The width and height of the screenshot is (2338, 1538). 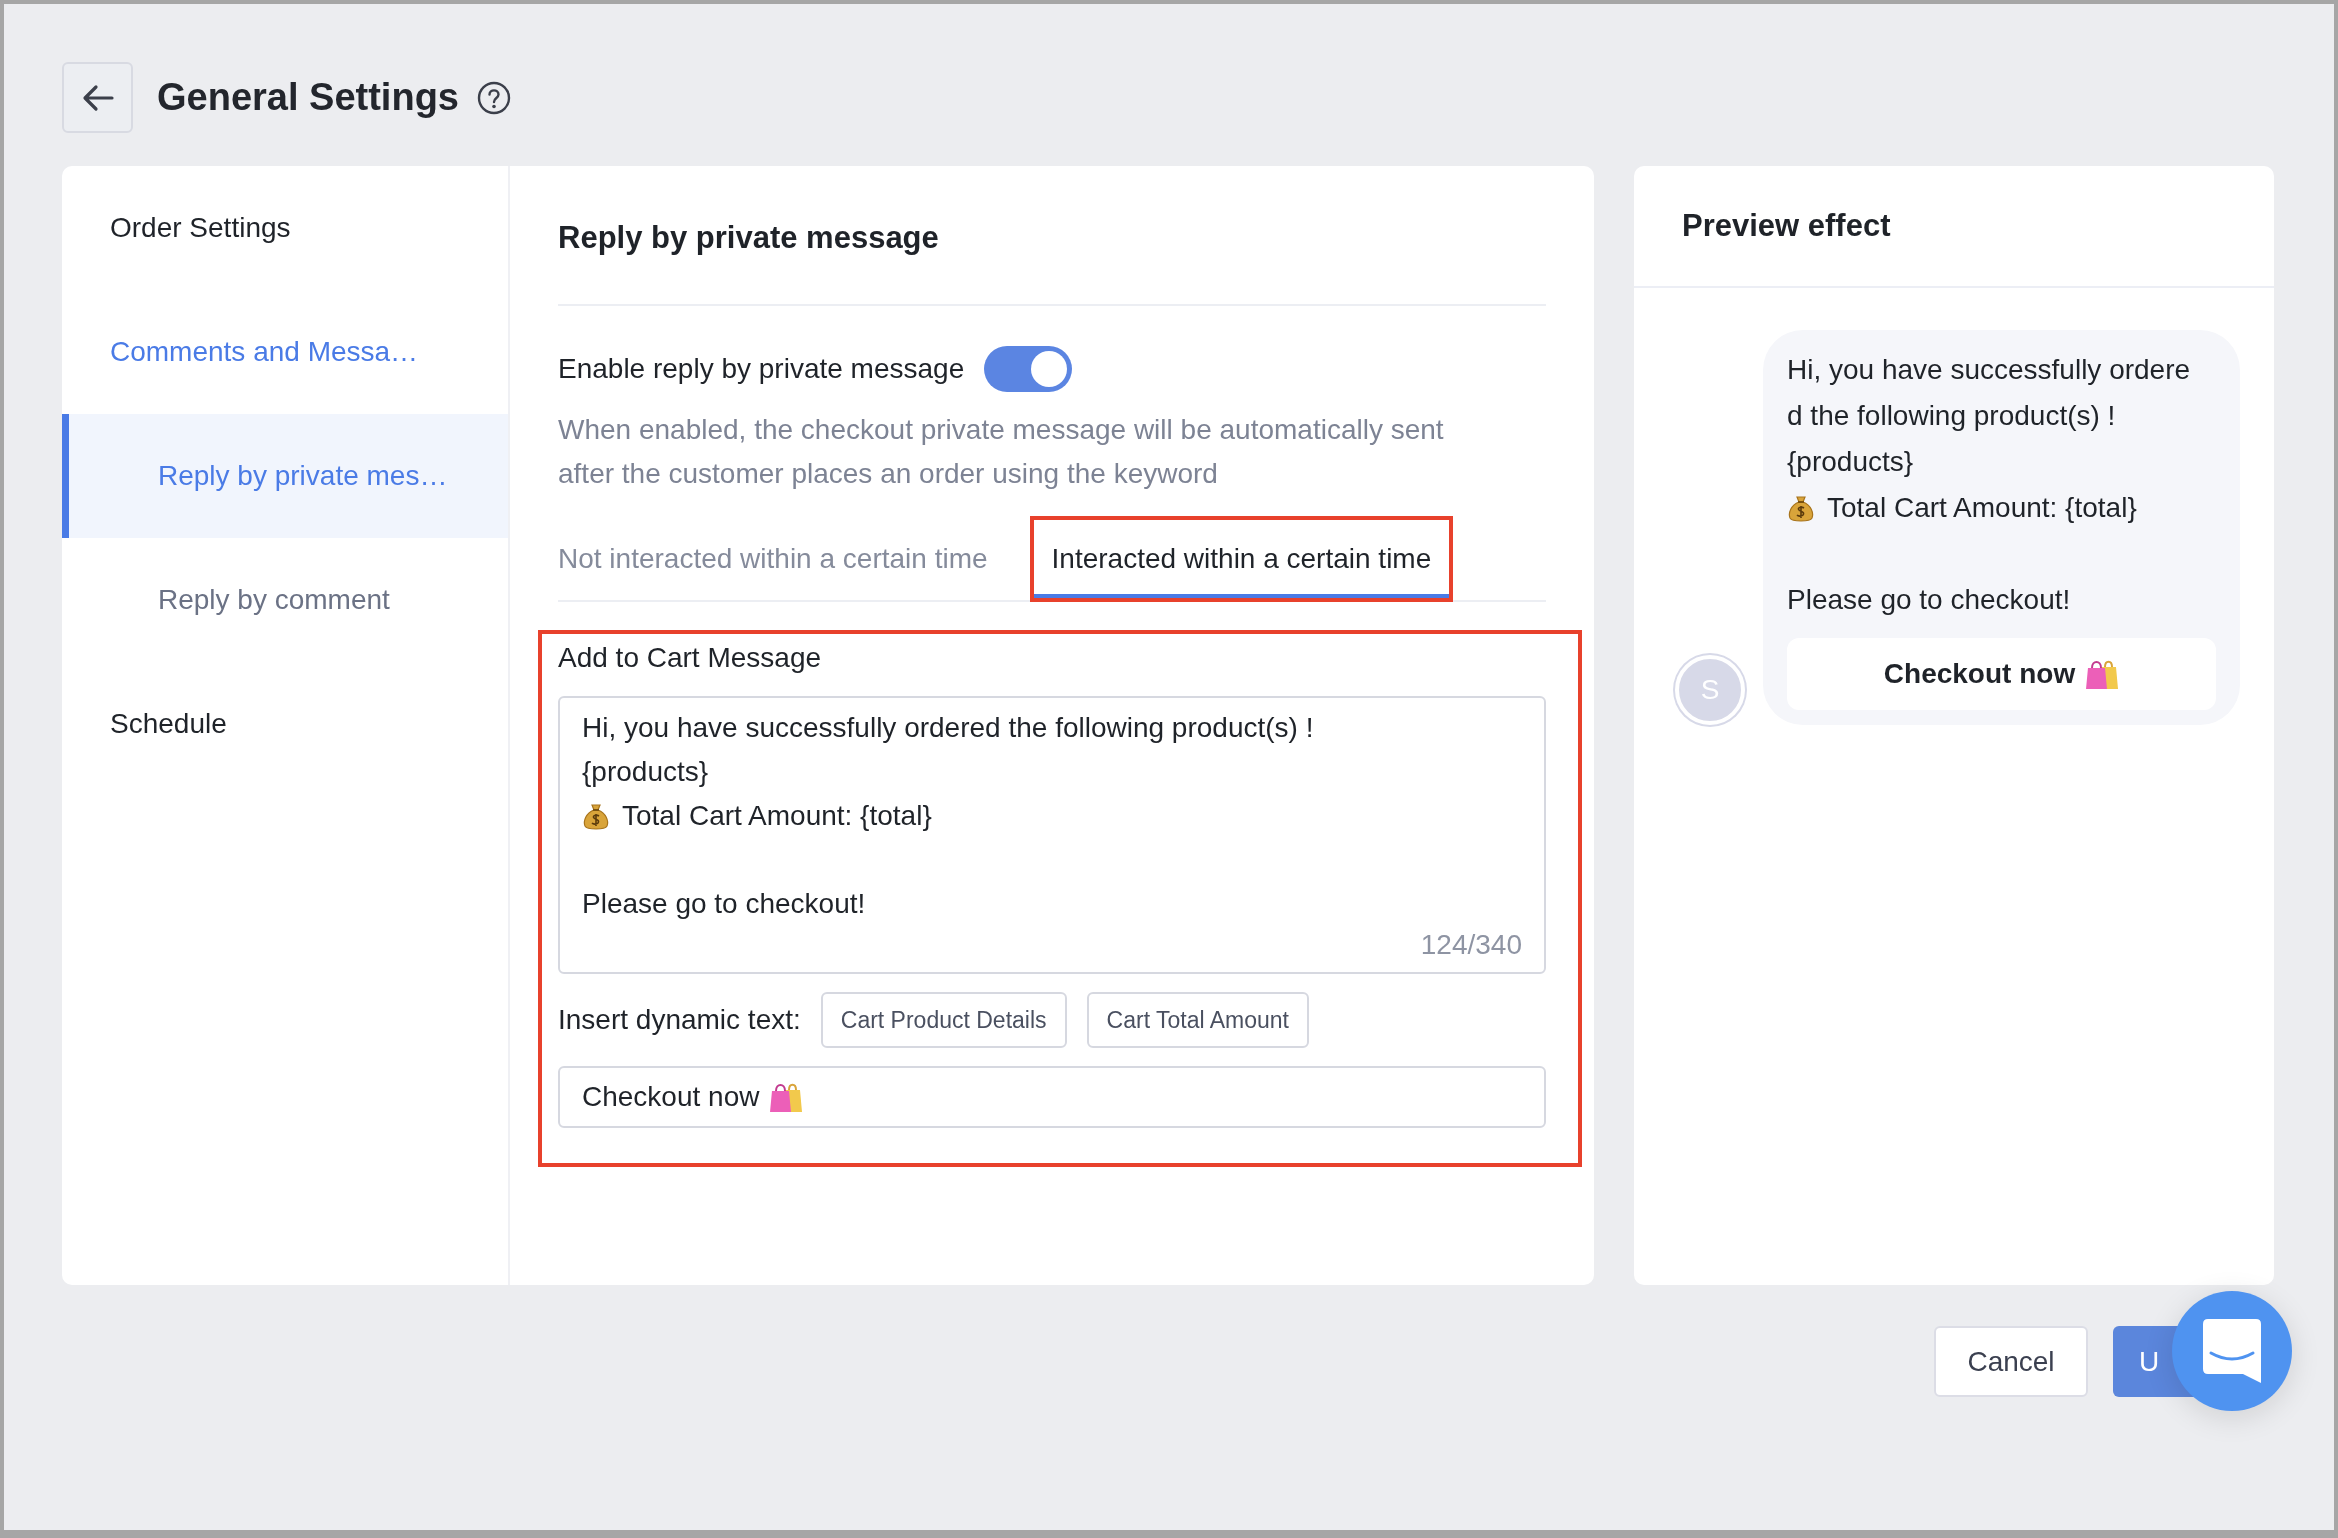 What do you see at coordinates (285, 600) in the screenshot?
I see `sidebar-item: Reply by comment` at bounding box center [285, 600].